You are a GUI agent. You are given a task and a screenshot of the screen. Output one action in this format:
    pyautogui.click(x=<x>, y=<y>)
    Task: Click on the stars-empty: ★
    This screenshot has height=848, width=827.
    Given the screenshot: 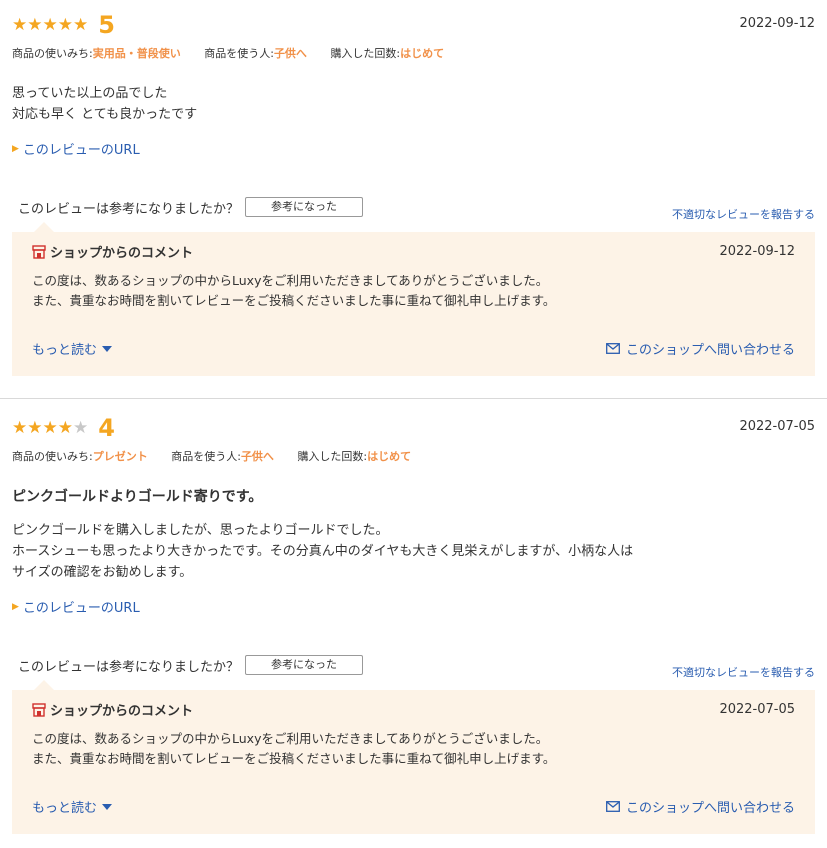 What is the action you would take?
    pyautogui.click(x=80, y=427)
    